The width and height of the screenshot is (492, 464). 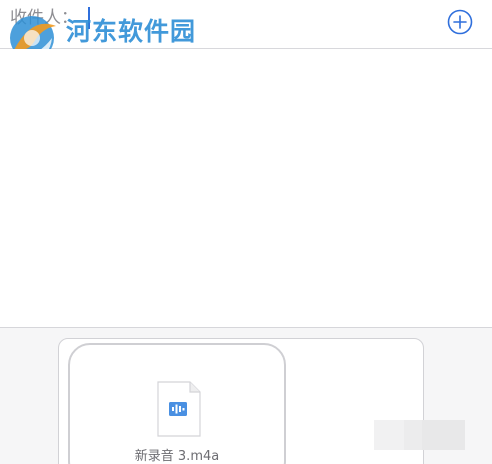 I want to click on recipient-bar: 收件人：, so click(x=246, y=24).